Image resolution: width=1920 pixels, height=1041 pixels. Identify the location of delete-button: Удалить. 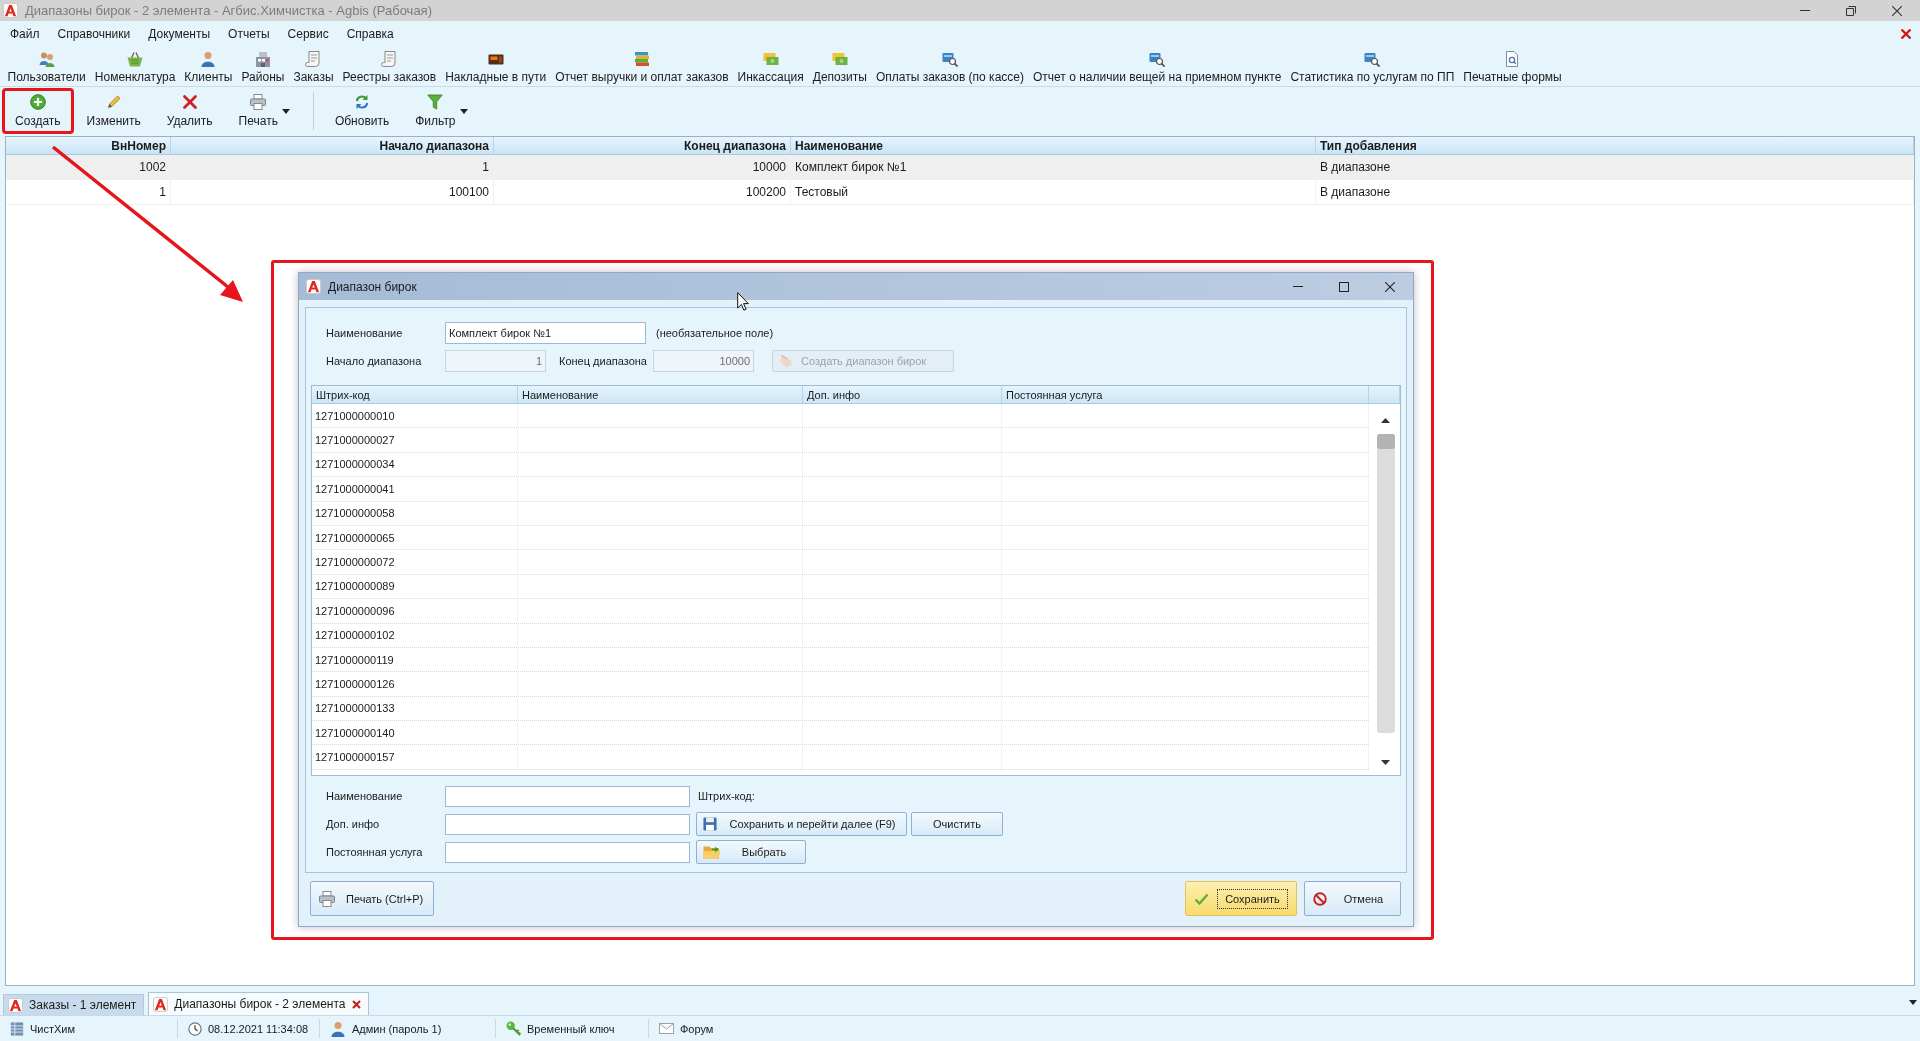
(189, 111).